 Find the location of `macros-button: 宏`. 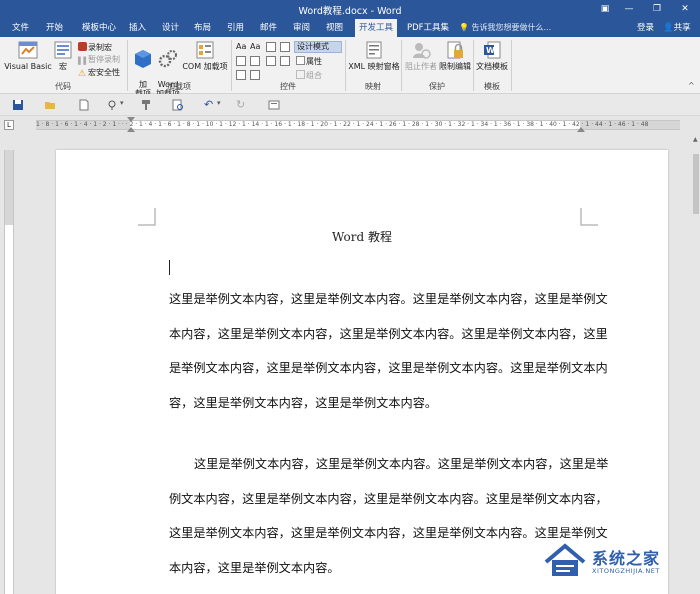

macros-button: 宏 is located at coordinates (63, 55).